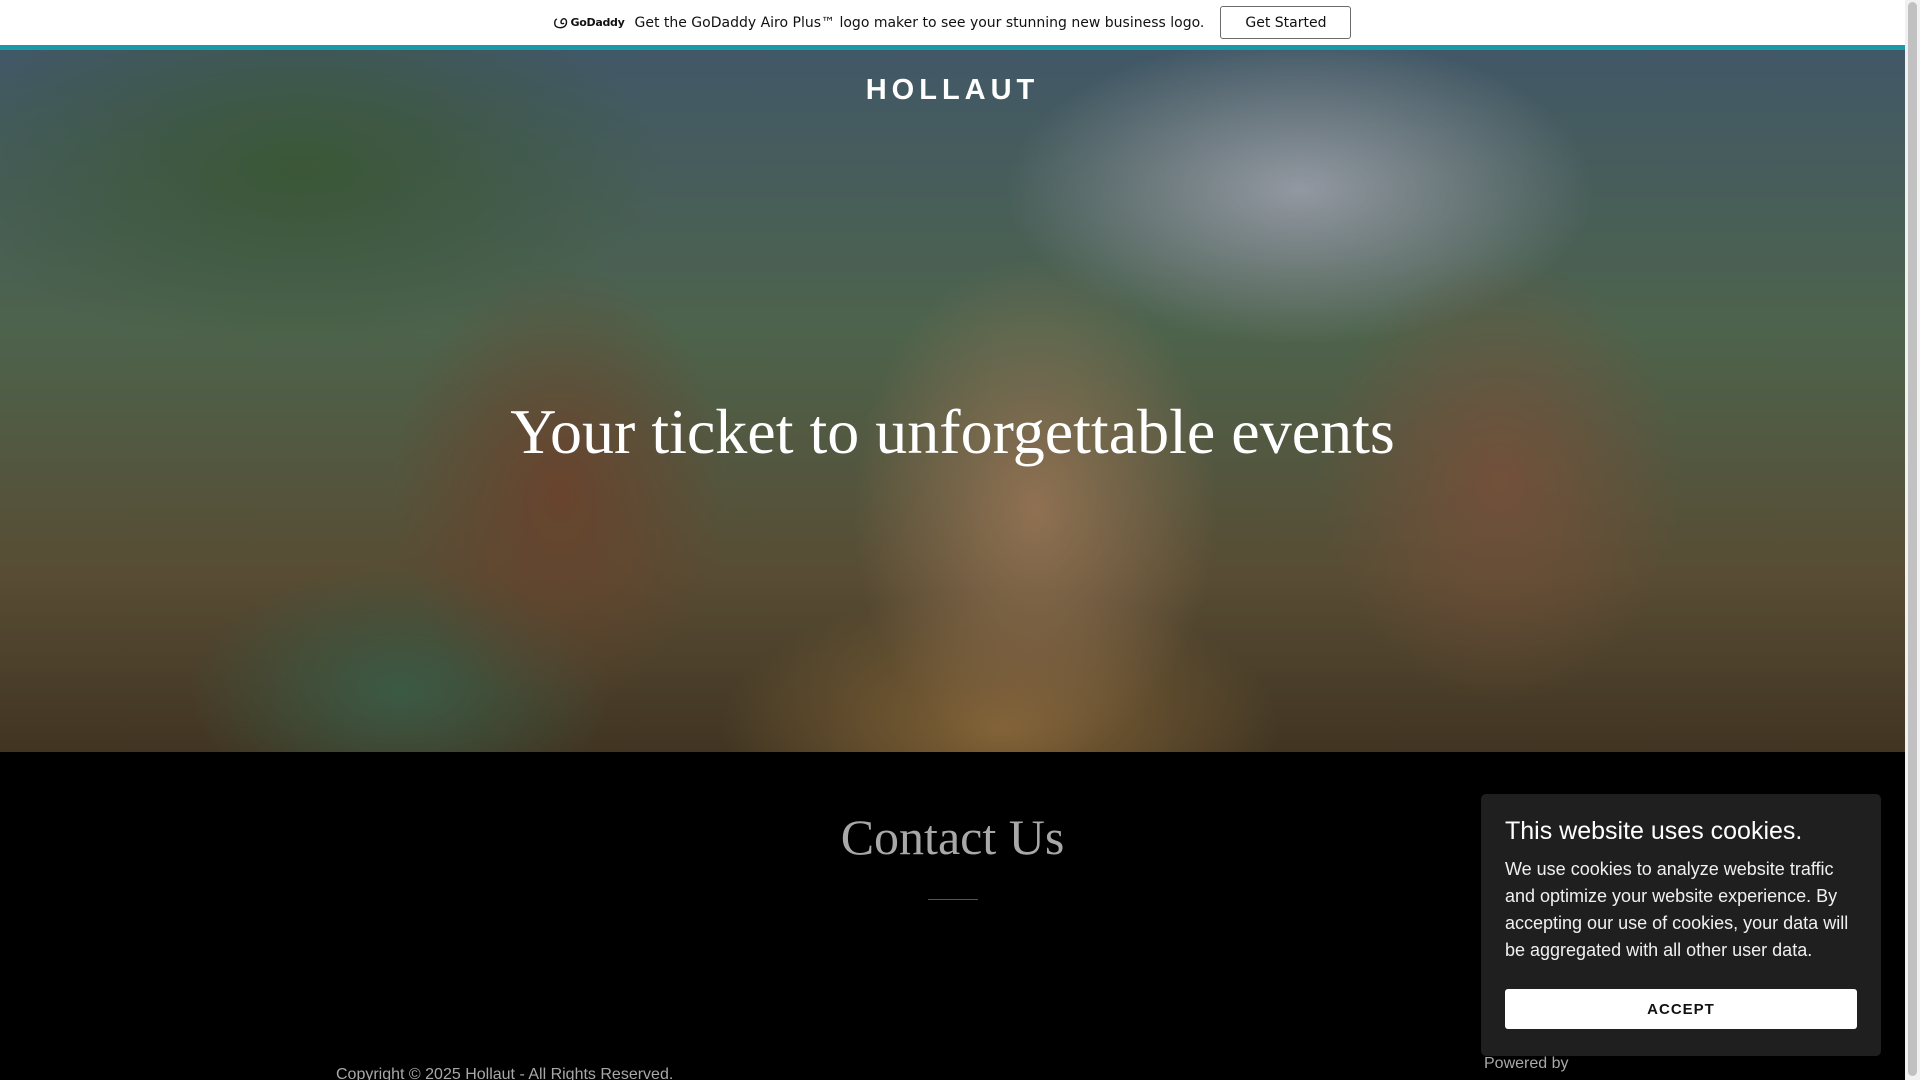 This screenshot has width=1920, height=1080. What do you see at coordinates (1654, 831) in the screenshot?
I see `cookie-title: This website uses cookies.` at bounding box center [1654, 831].